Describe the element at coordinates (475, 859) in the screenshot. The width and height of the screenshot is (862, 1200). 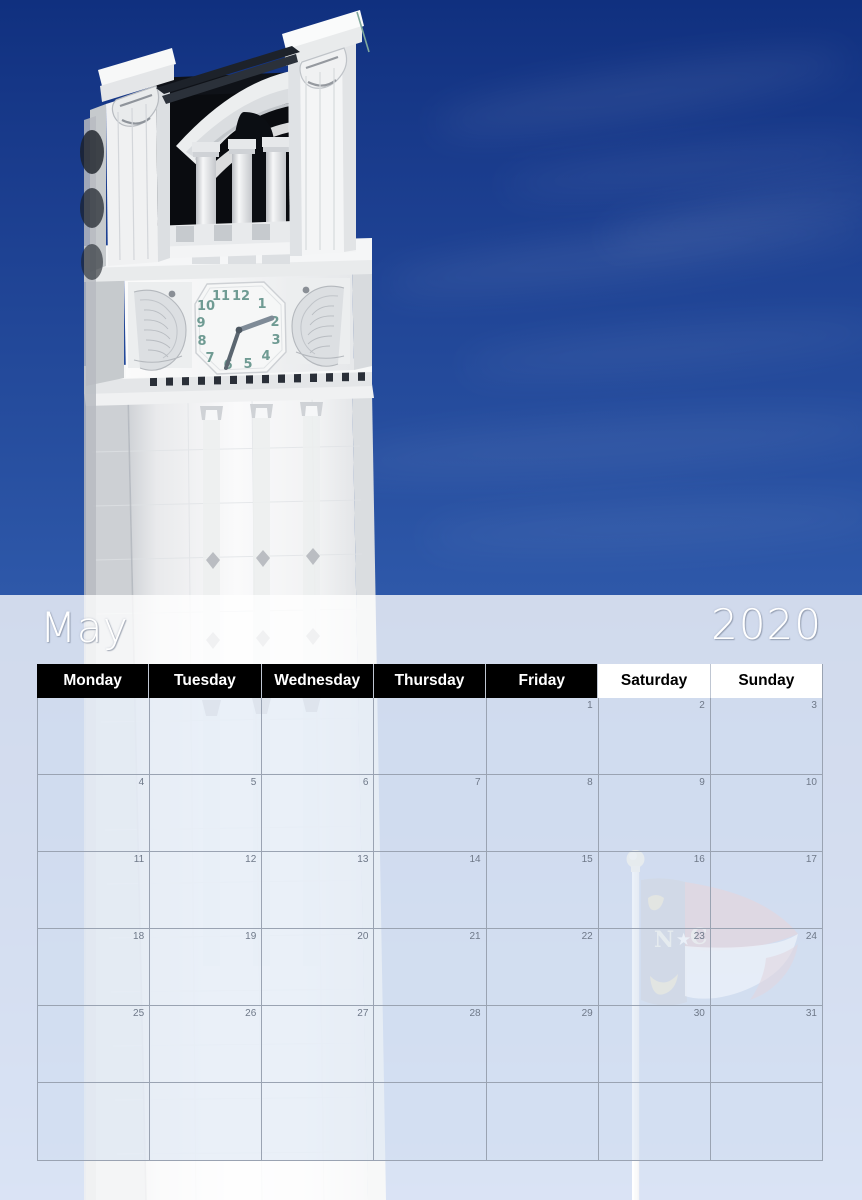
I see `day-number: 14` at that location.